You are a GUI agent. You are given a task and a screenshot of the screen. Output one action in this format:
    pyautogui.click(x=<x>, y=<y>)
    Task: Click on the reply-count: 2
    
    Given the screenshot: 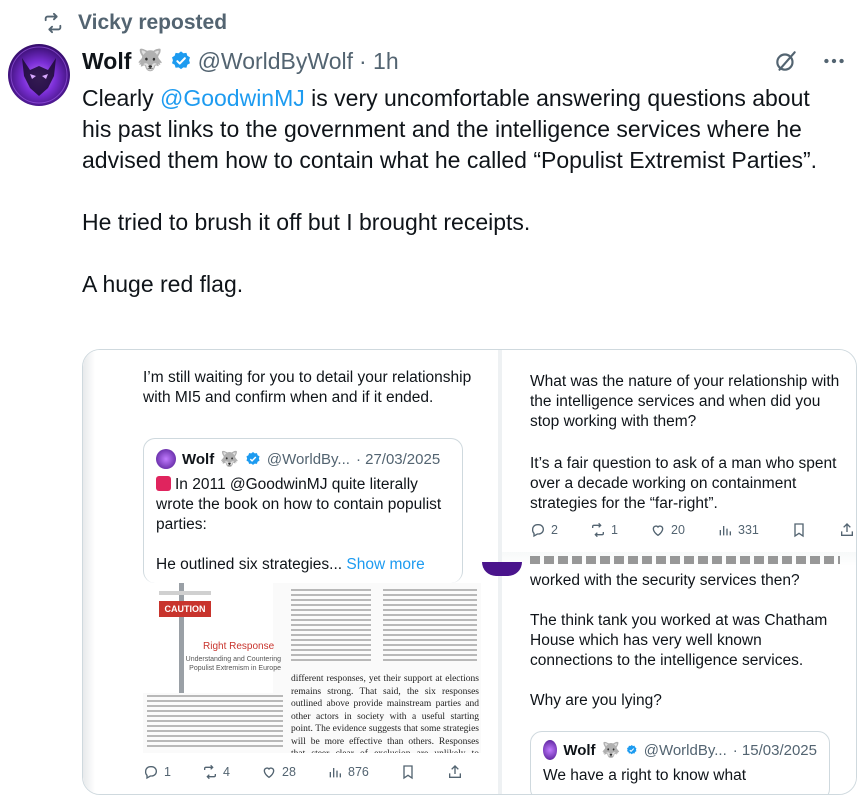 What is the action you would take?
    pyautogui.click(x=554, y=530)
    